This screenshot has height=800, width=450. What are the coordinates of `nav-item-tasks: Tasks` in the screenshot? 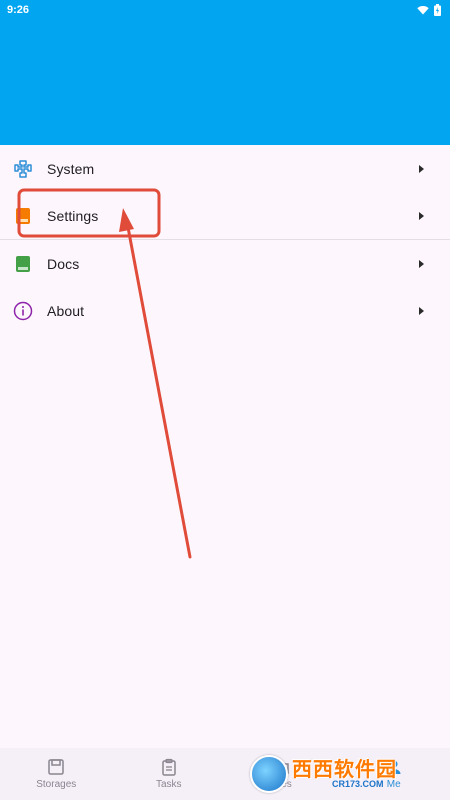 It's located at (169, 774).